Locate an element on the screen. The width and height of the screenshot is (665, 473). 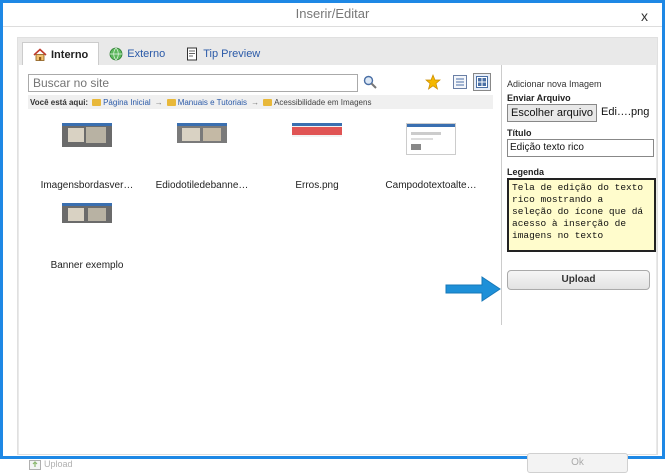
search-icon is located at coordinates (370, 82).